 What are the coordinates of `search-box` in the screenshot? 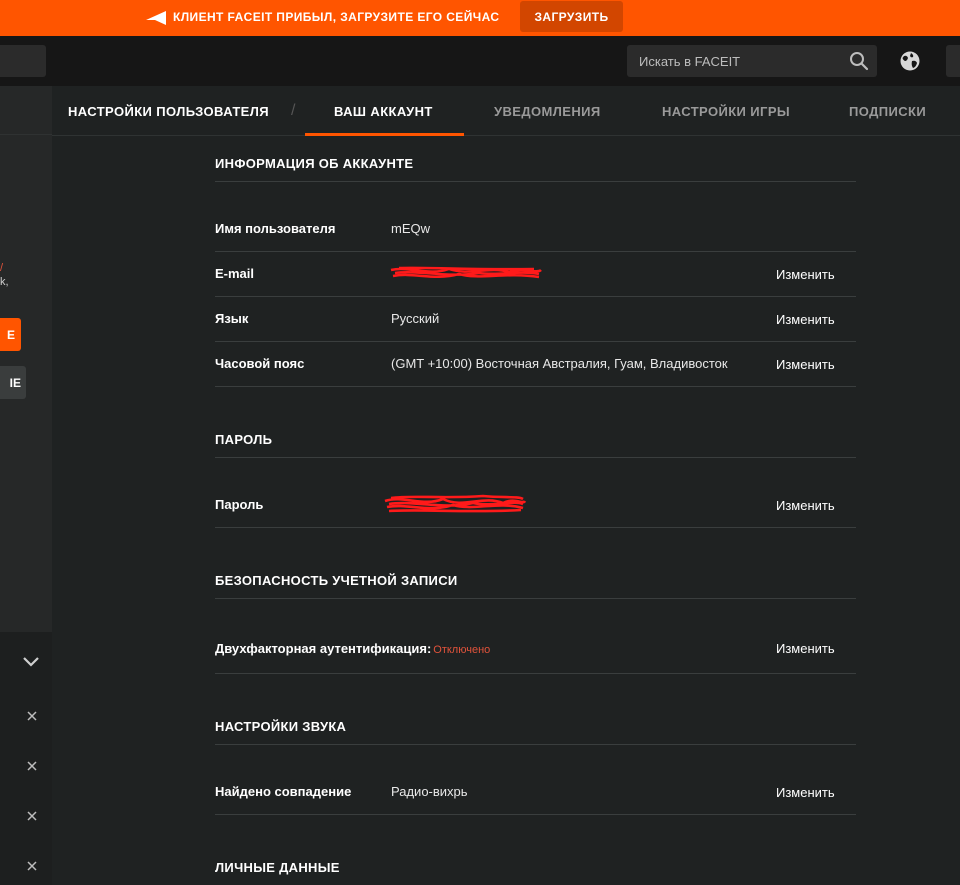 It's located at (752, 61).